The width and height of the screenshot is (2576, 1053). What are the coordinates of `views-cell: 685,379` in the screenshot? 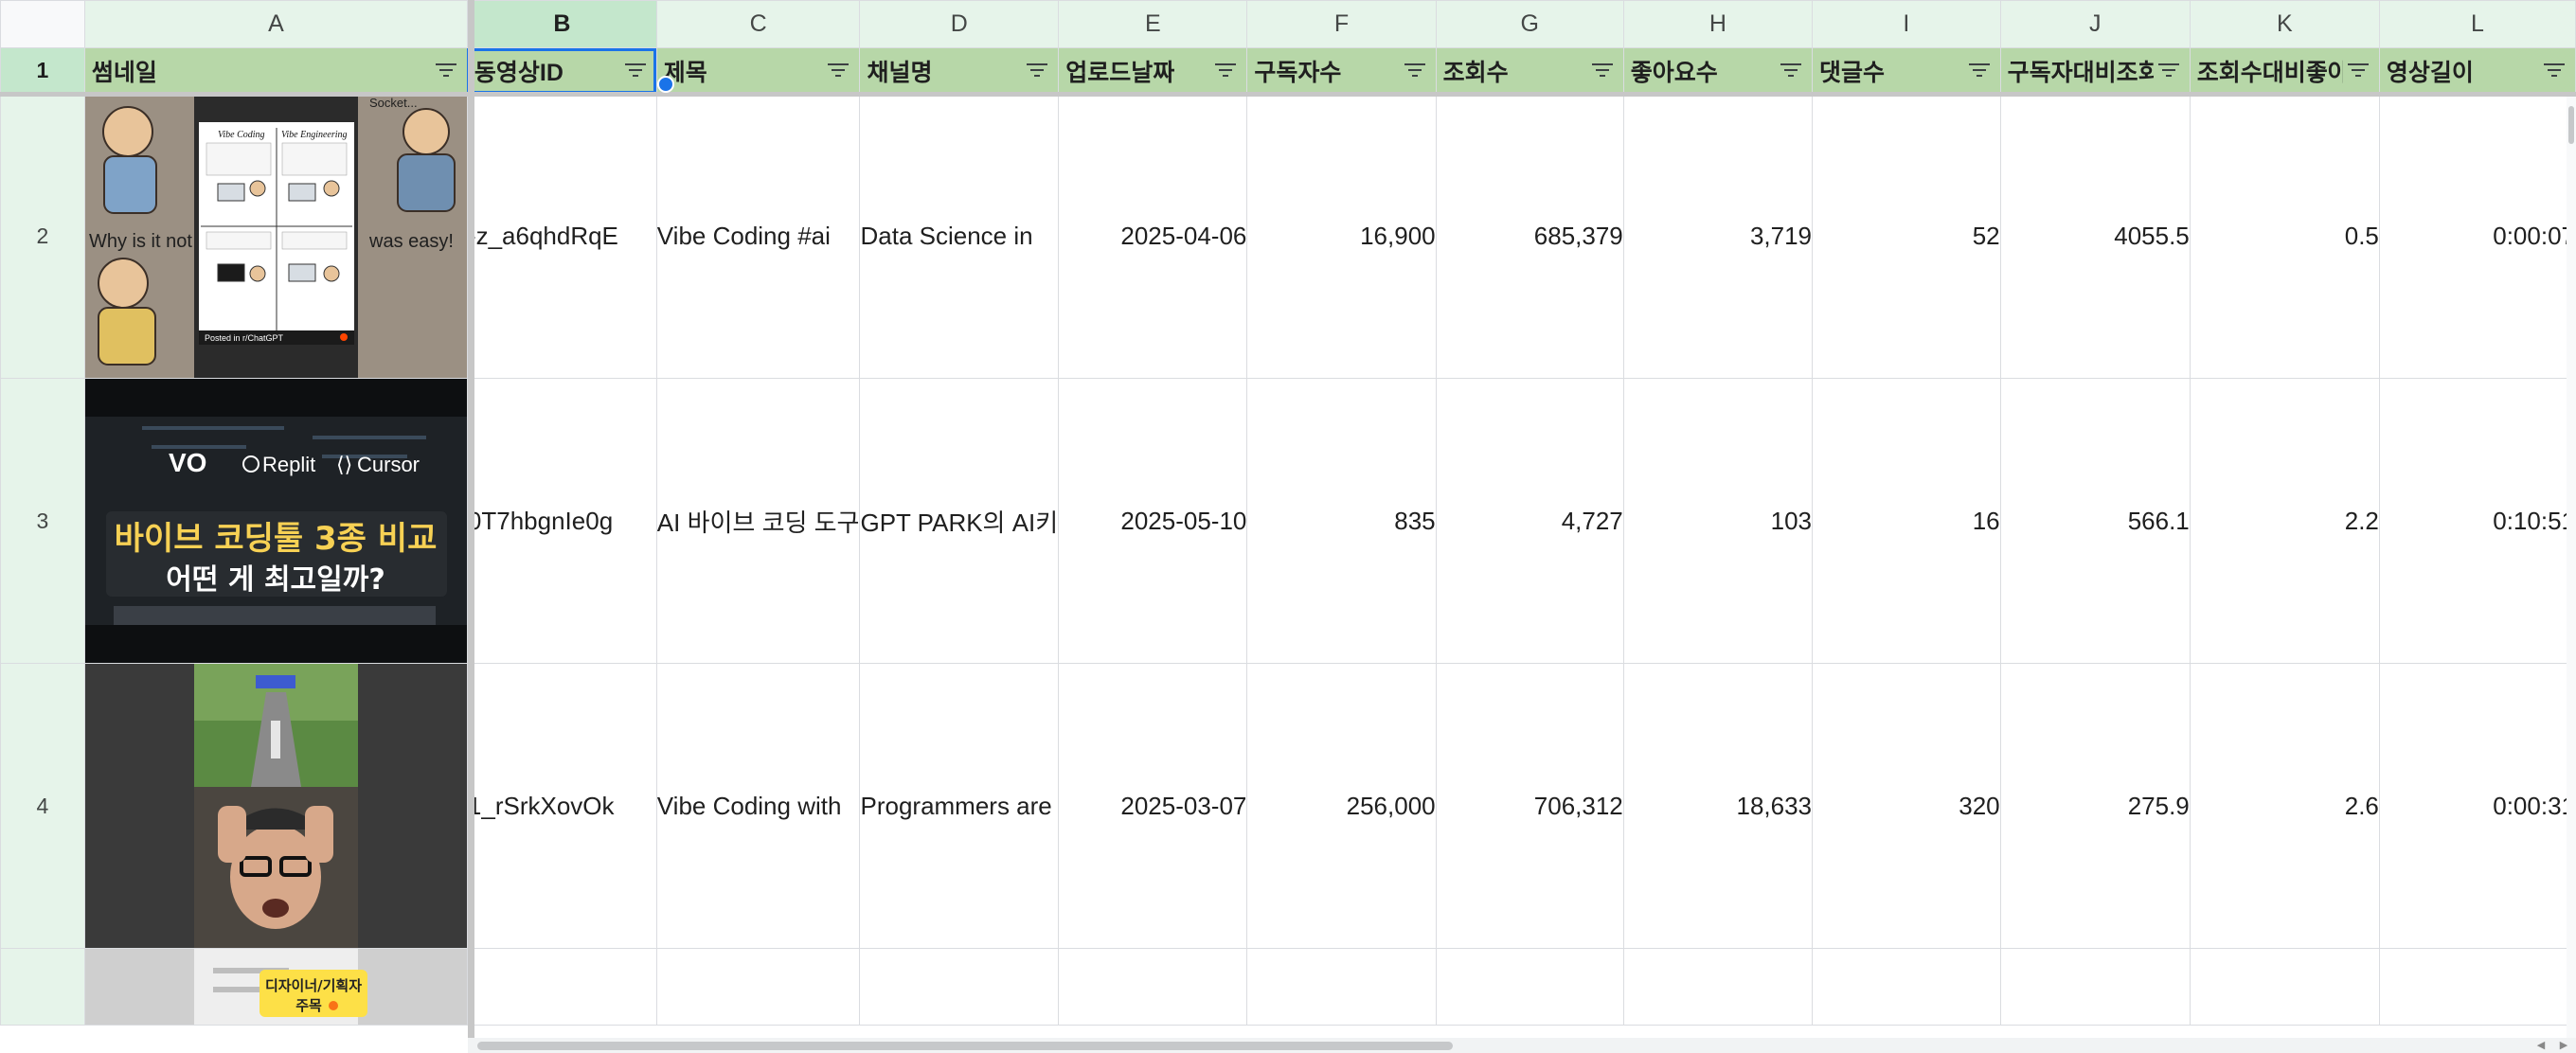 It's located at (1529, 236).